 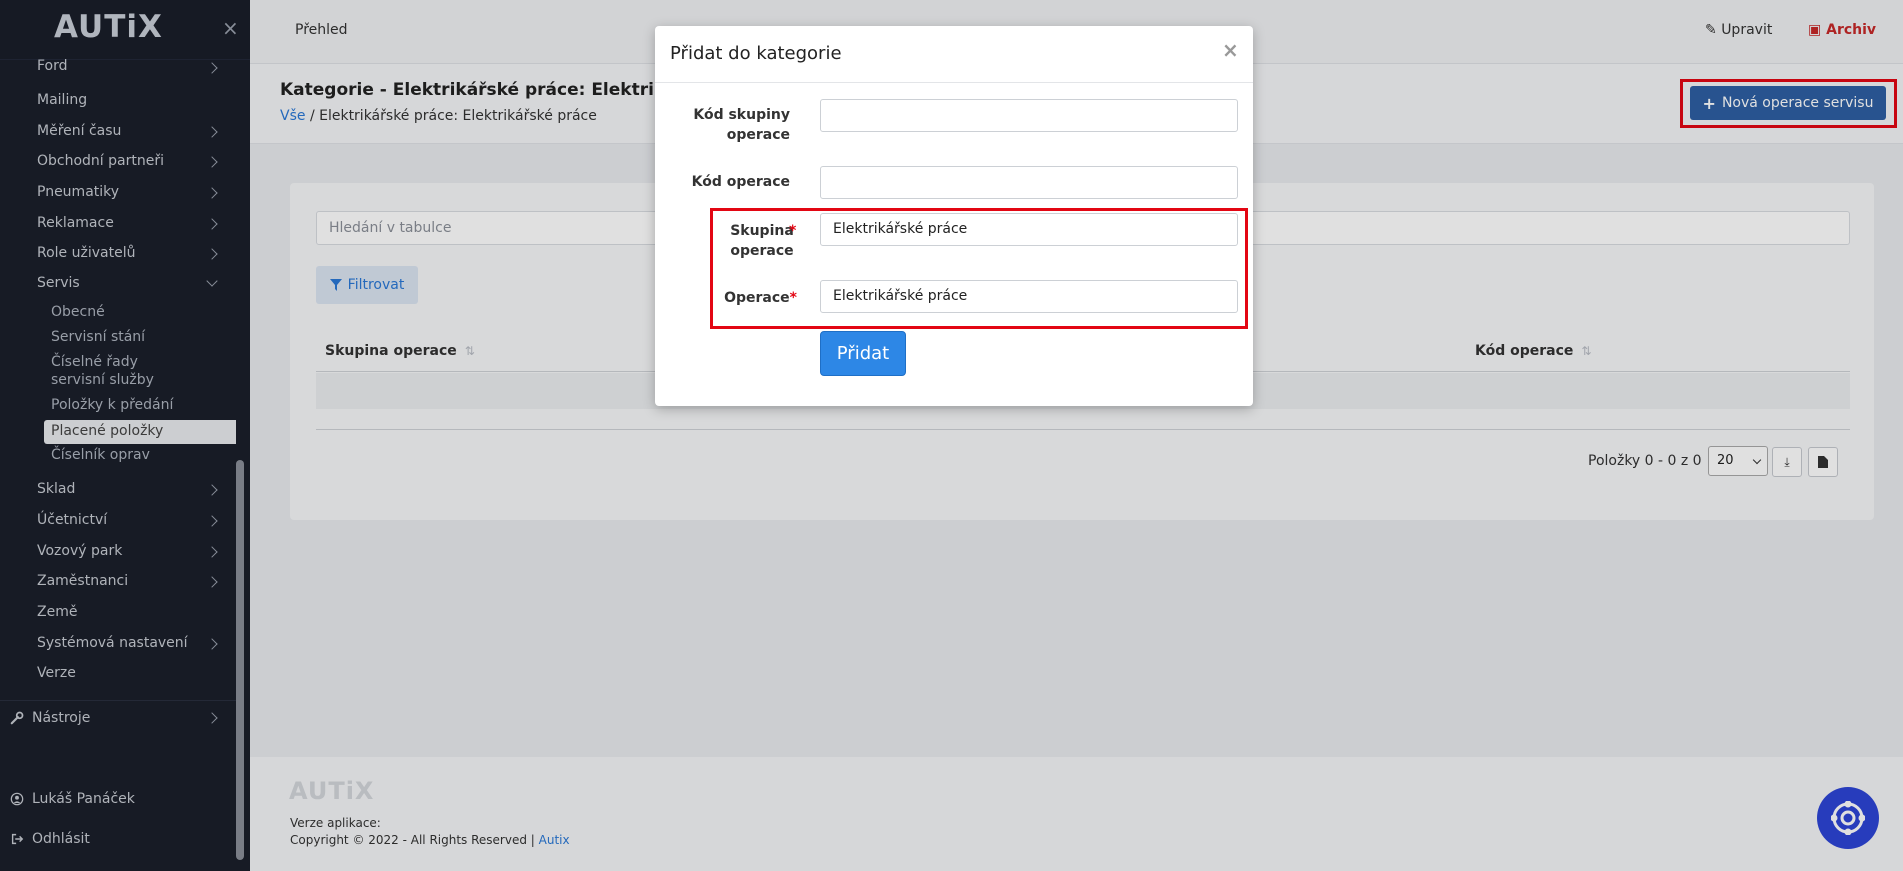 I want to click on field-label-kod-operace: Kód operace, so click(x=740, y=182).